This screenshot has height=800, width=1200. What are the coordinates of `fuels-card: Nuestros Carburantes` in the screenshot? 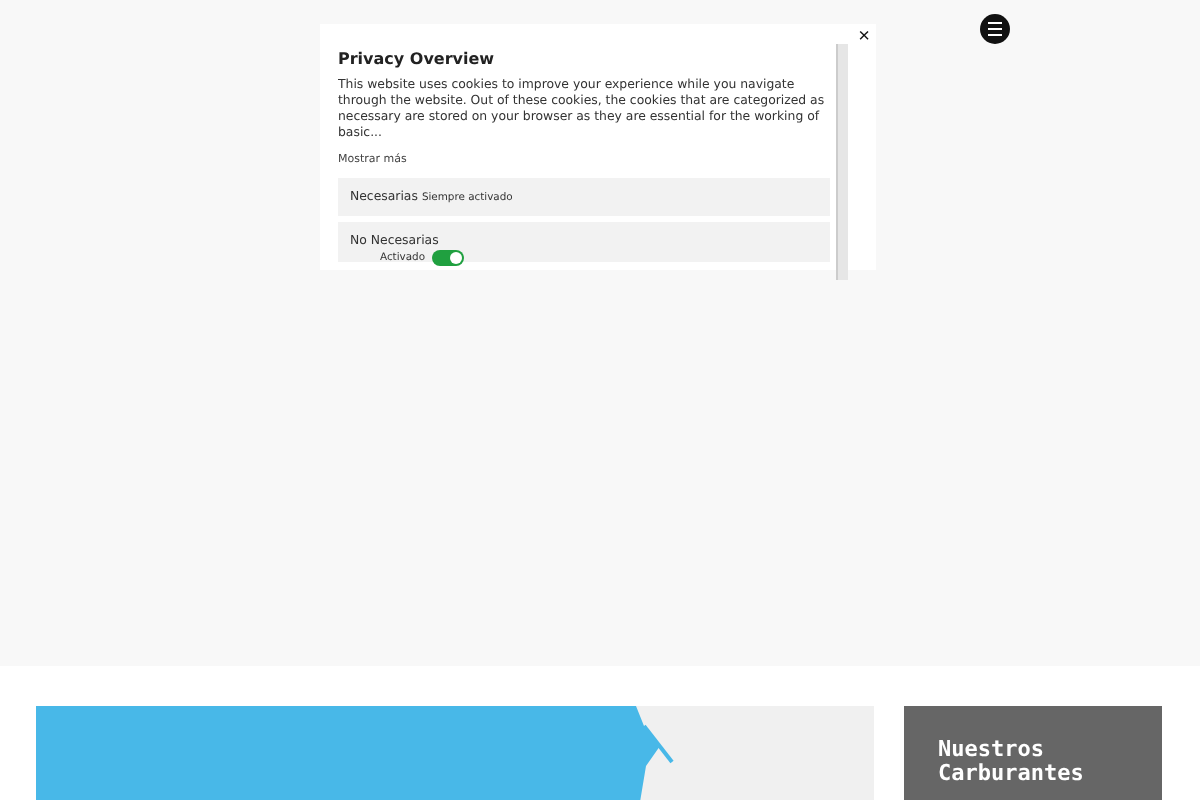 It's located at (1033, 753).